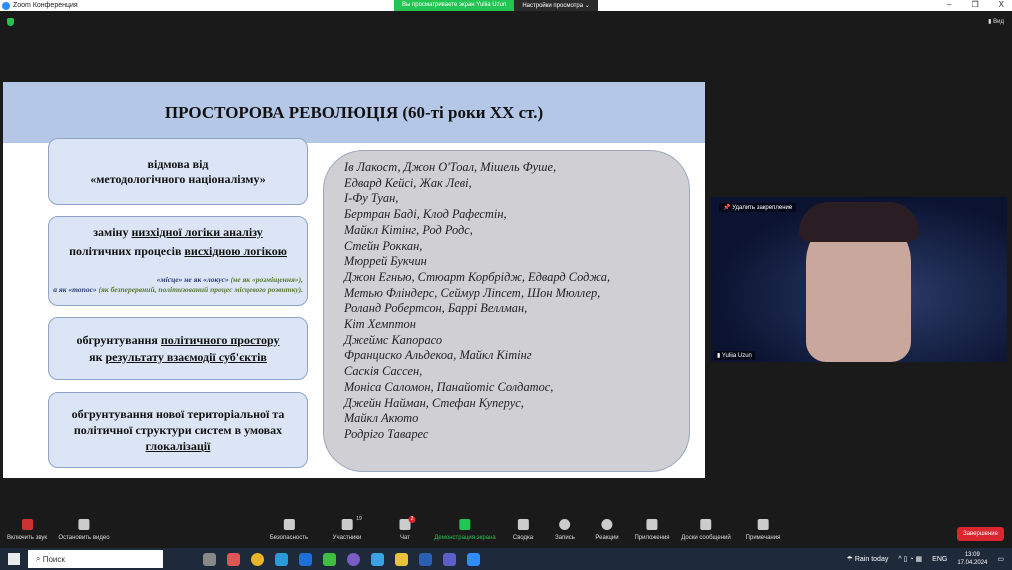  What do you see at coordinates (1001, 4) in the screenshot?
I see `close-button: X` at bounding box center [1001, 4].